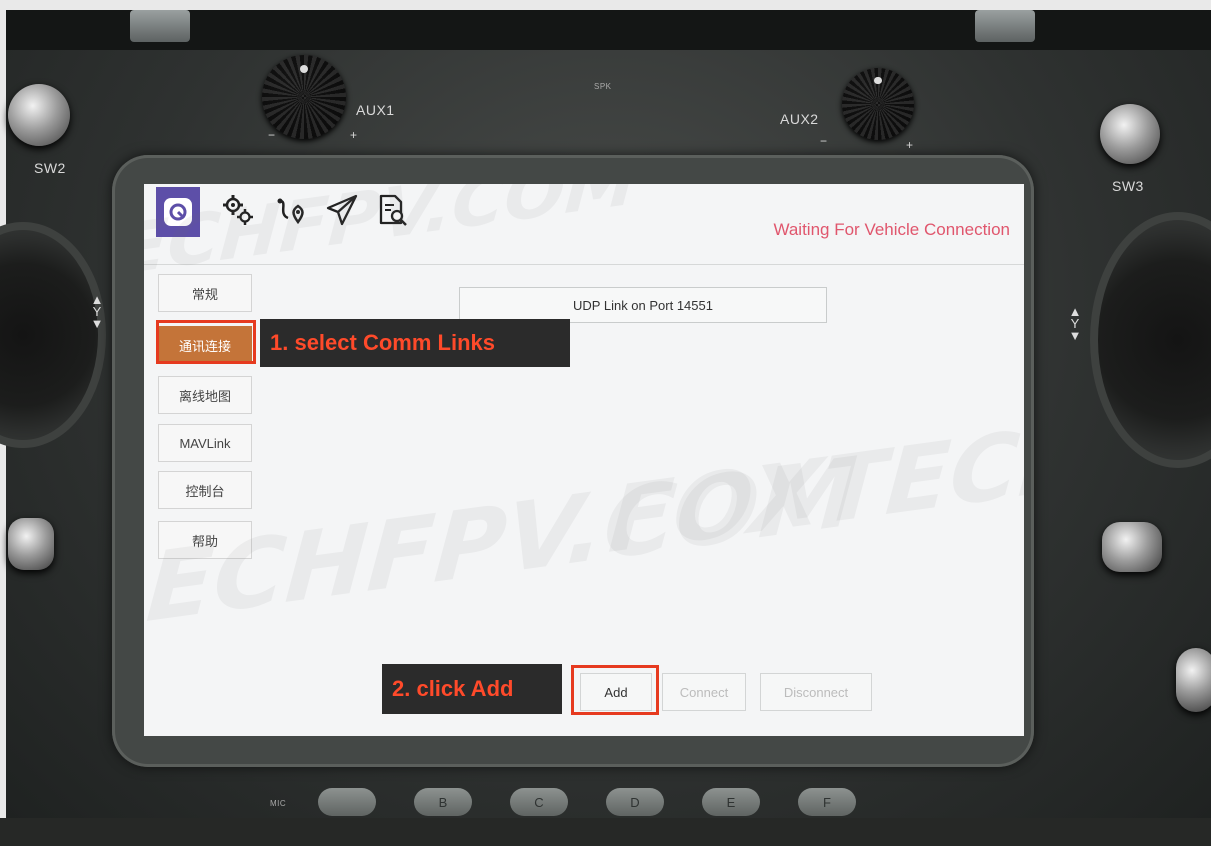 Image resolution: width=1211 pixels, height=846 pixels. I want to click on app-logo-icon, so click(178, 212).